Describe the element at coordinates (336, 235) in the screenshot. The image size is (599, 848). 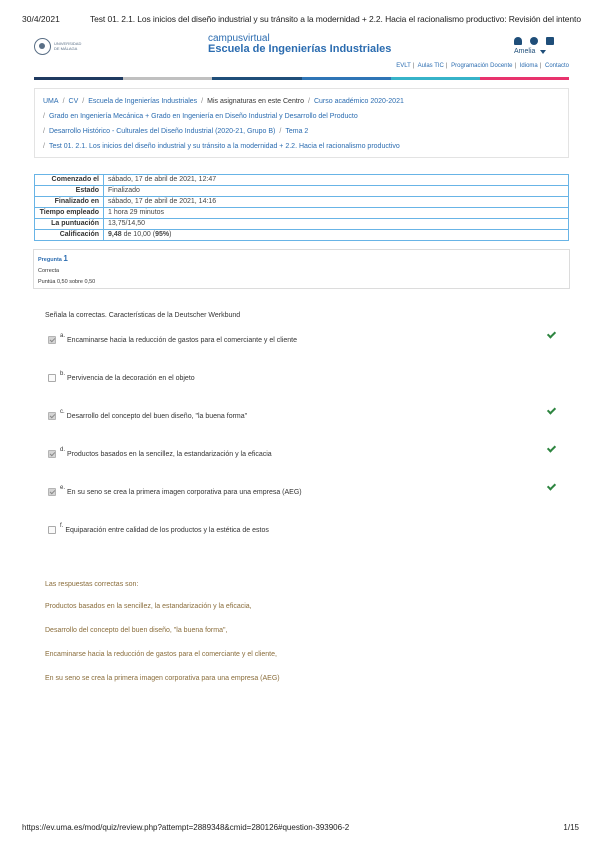
I see `summary-value: 9,48 de 10,00 (95%)` at that location.